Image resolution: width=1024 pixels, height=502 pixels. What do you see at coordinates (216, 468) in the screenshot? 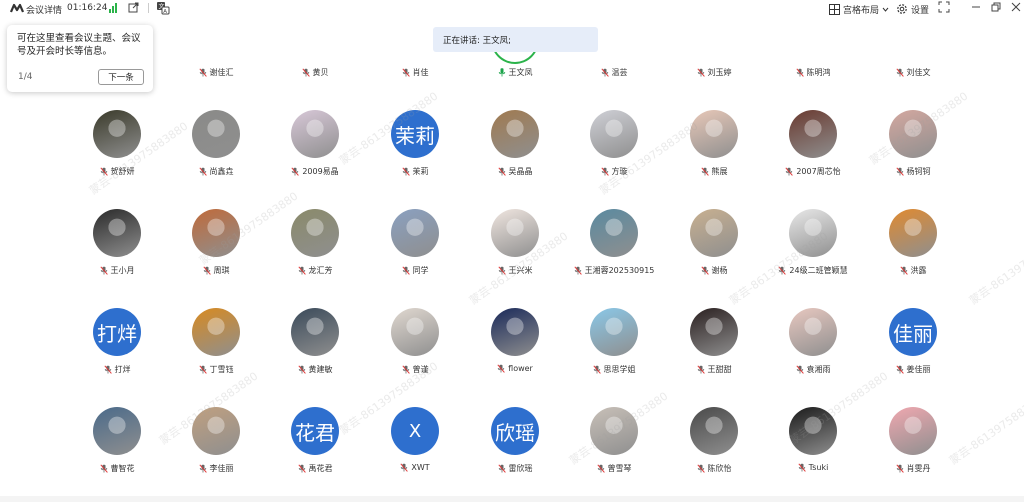
I see `participant-name-row: 李佳丽` at bounding box center [216, 468].